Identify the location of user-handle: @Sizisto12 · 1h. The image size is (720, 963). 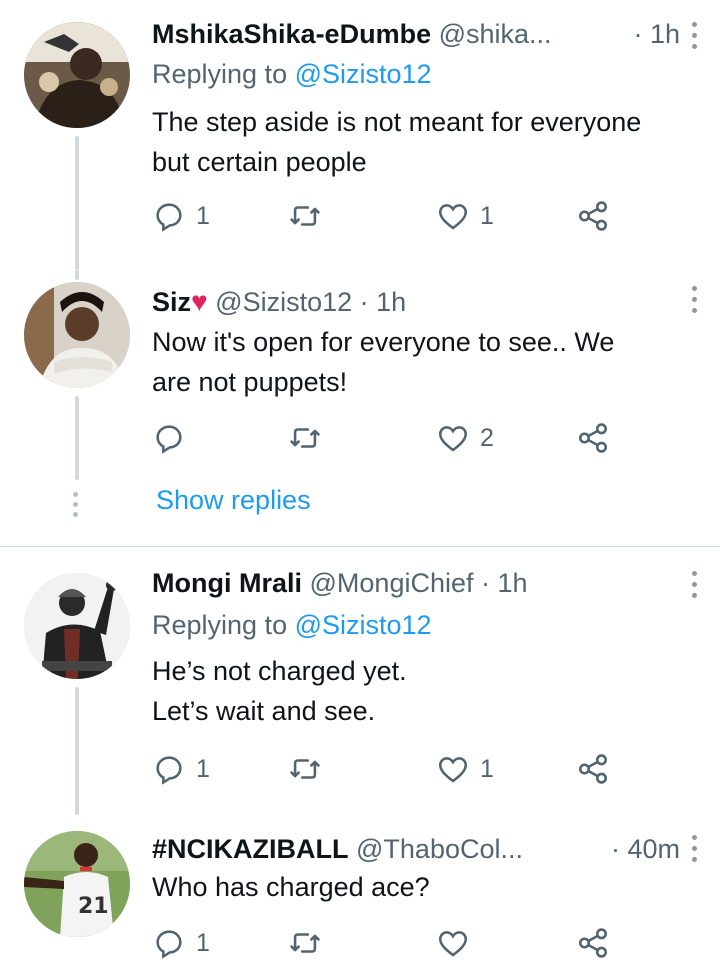
(310, 302).